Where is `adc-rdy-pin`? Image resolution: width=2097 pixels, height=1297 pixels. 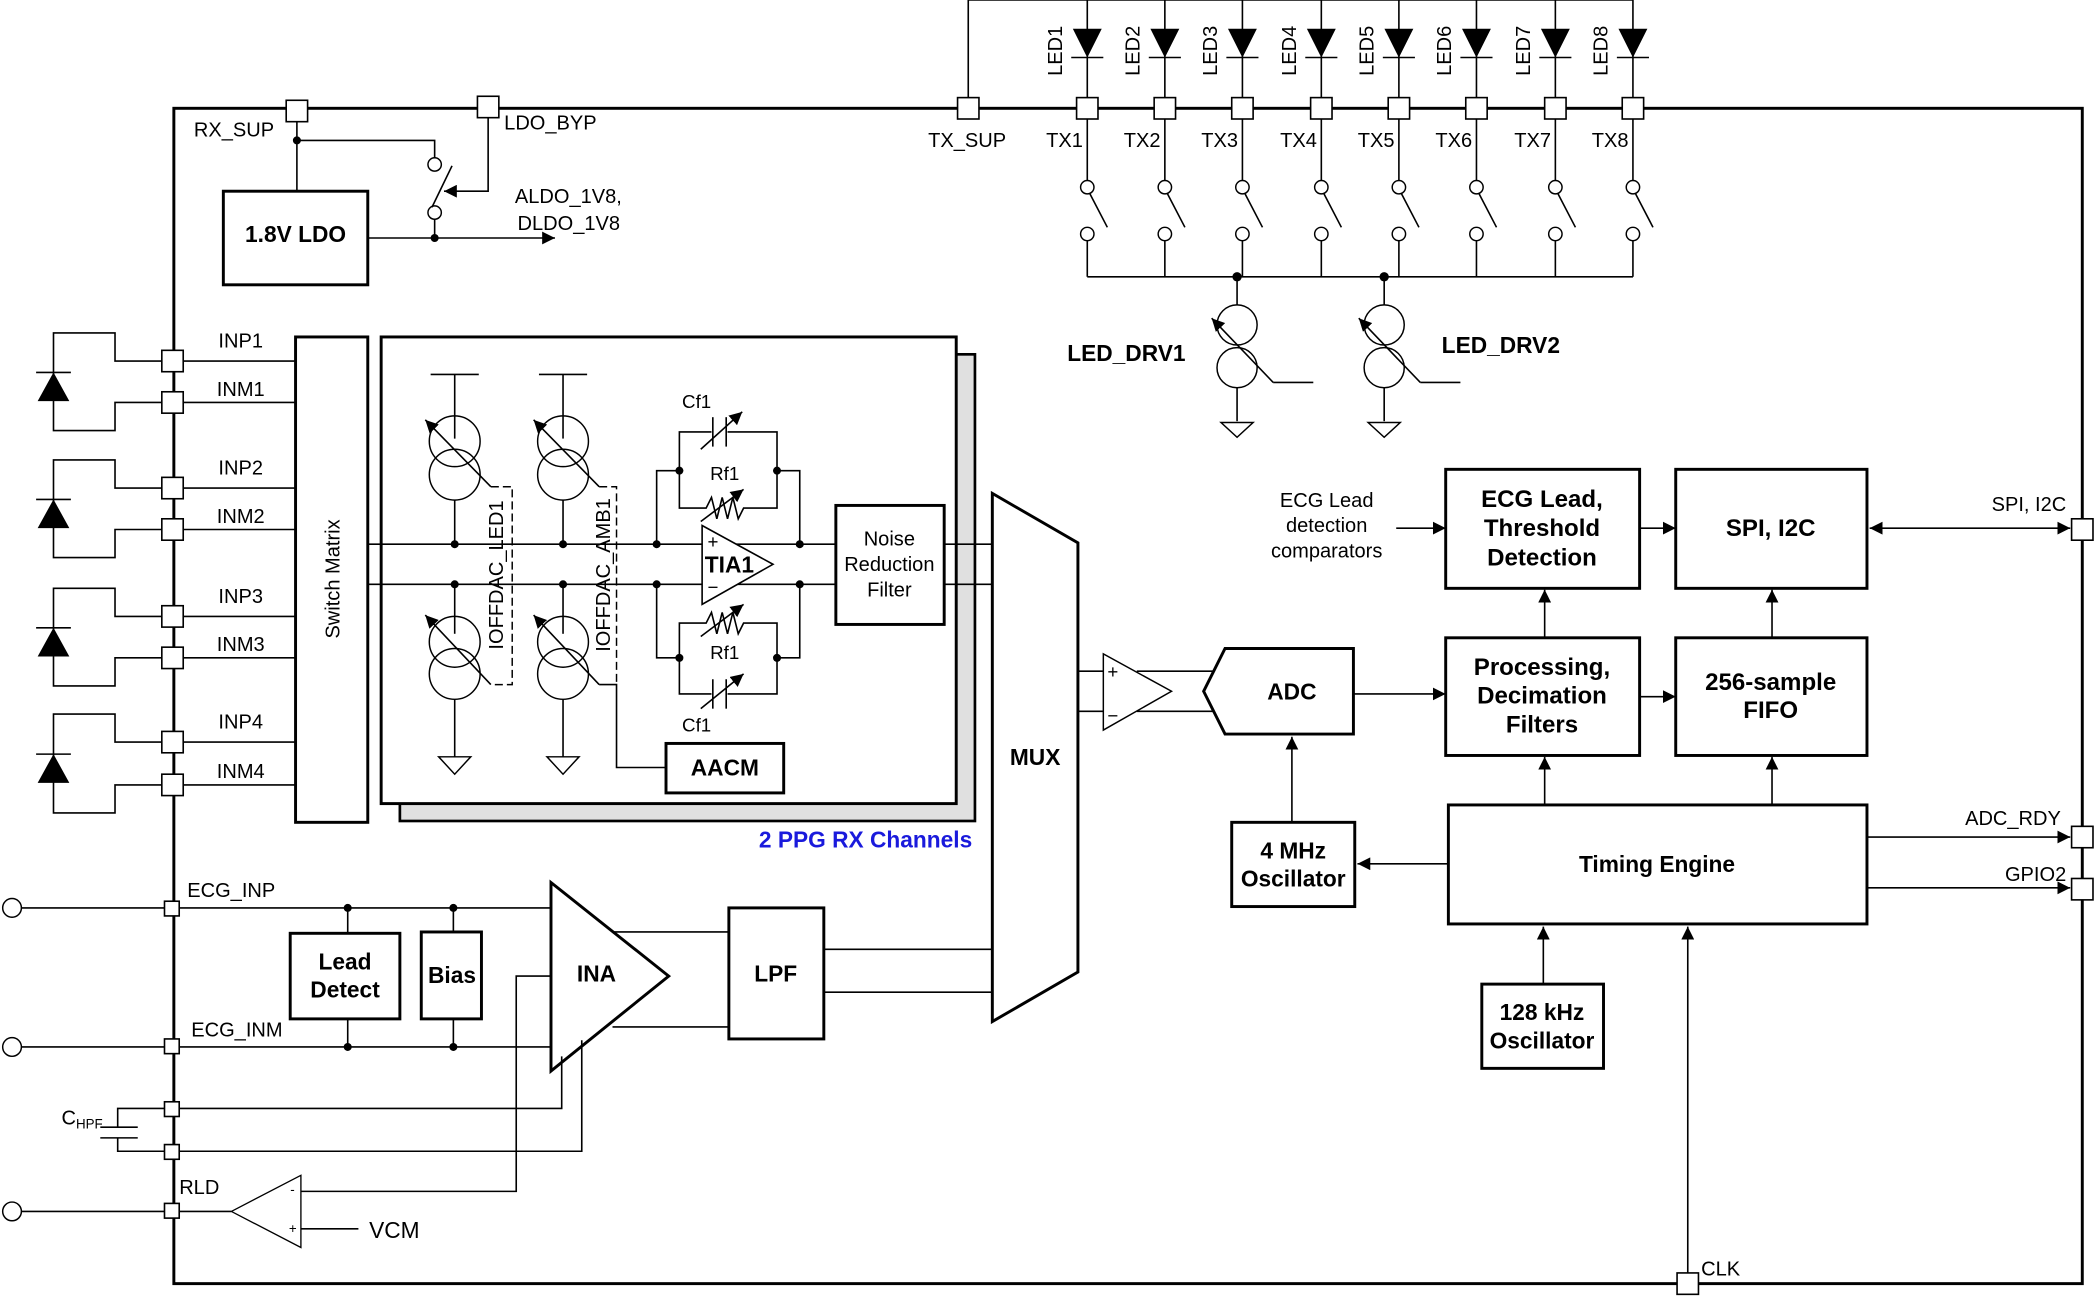 adc-rdy-pin is located at coordinates (2082, 837).